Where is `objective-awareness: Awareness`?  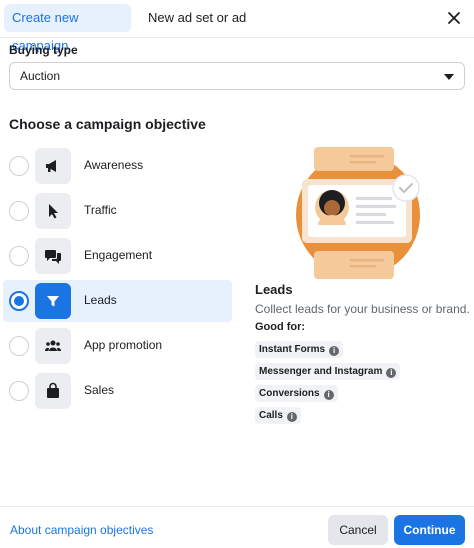 objective-awareness: Awareness is located at coordinates (117, 166).